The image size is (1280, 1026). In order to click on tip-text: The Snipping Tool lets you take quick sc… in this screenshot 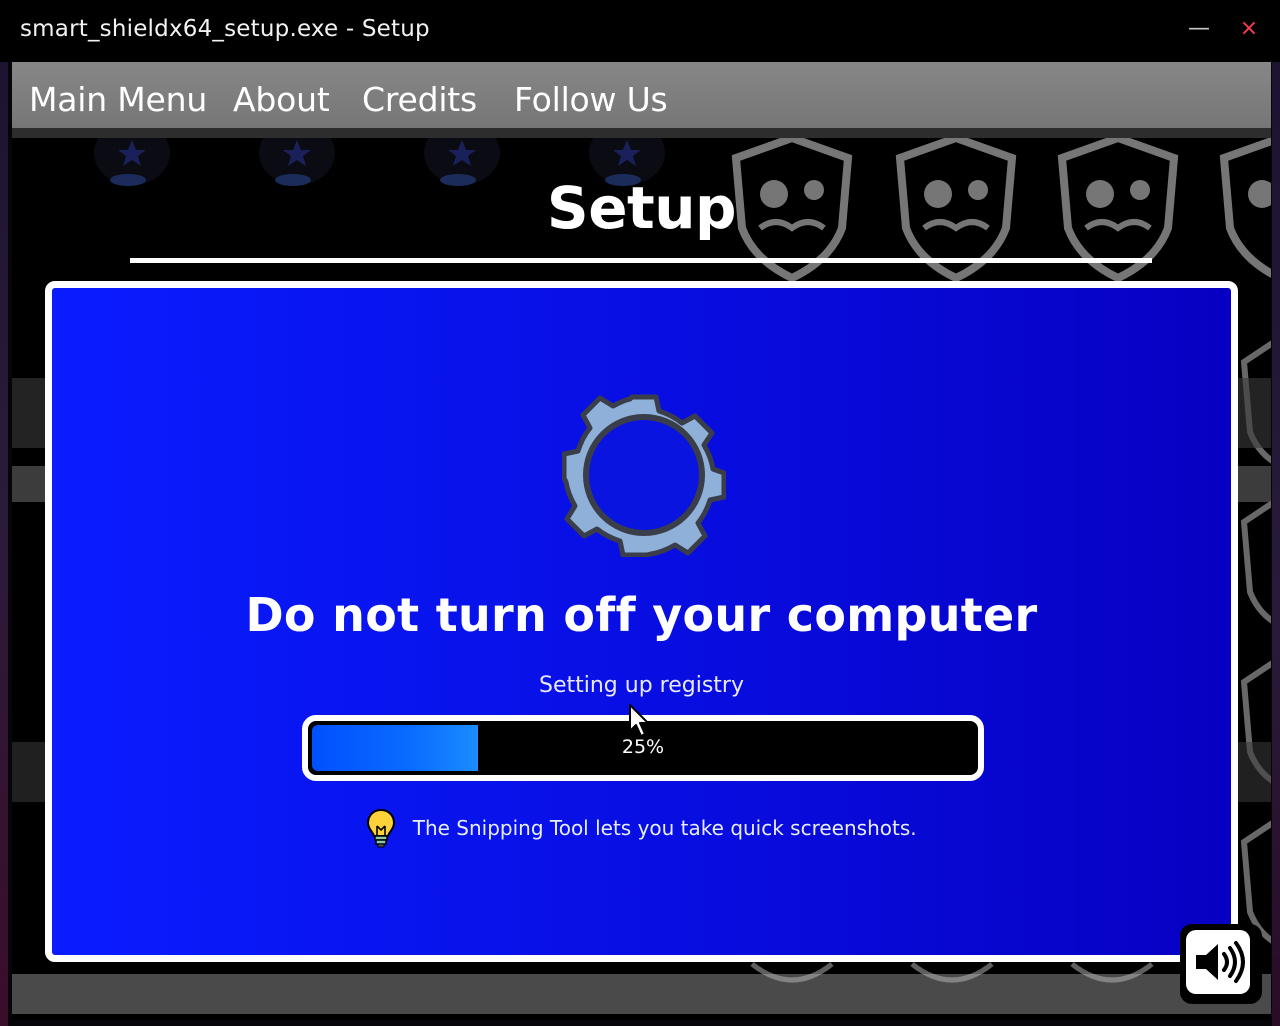, I will do `click(664, 828)`.